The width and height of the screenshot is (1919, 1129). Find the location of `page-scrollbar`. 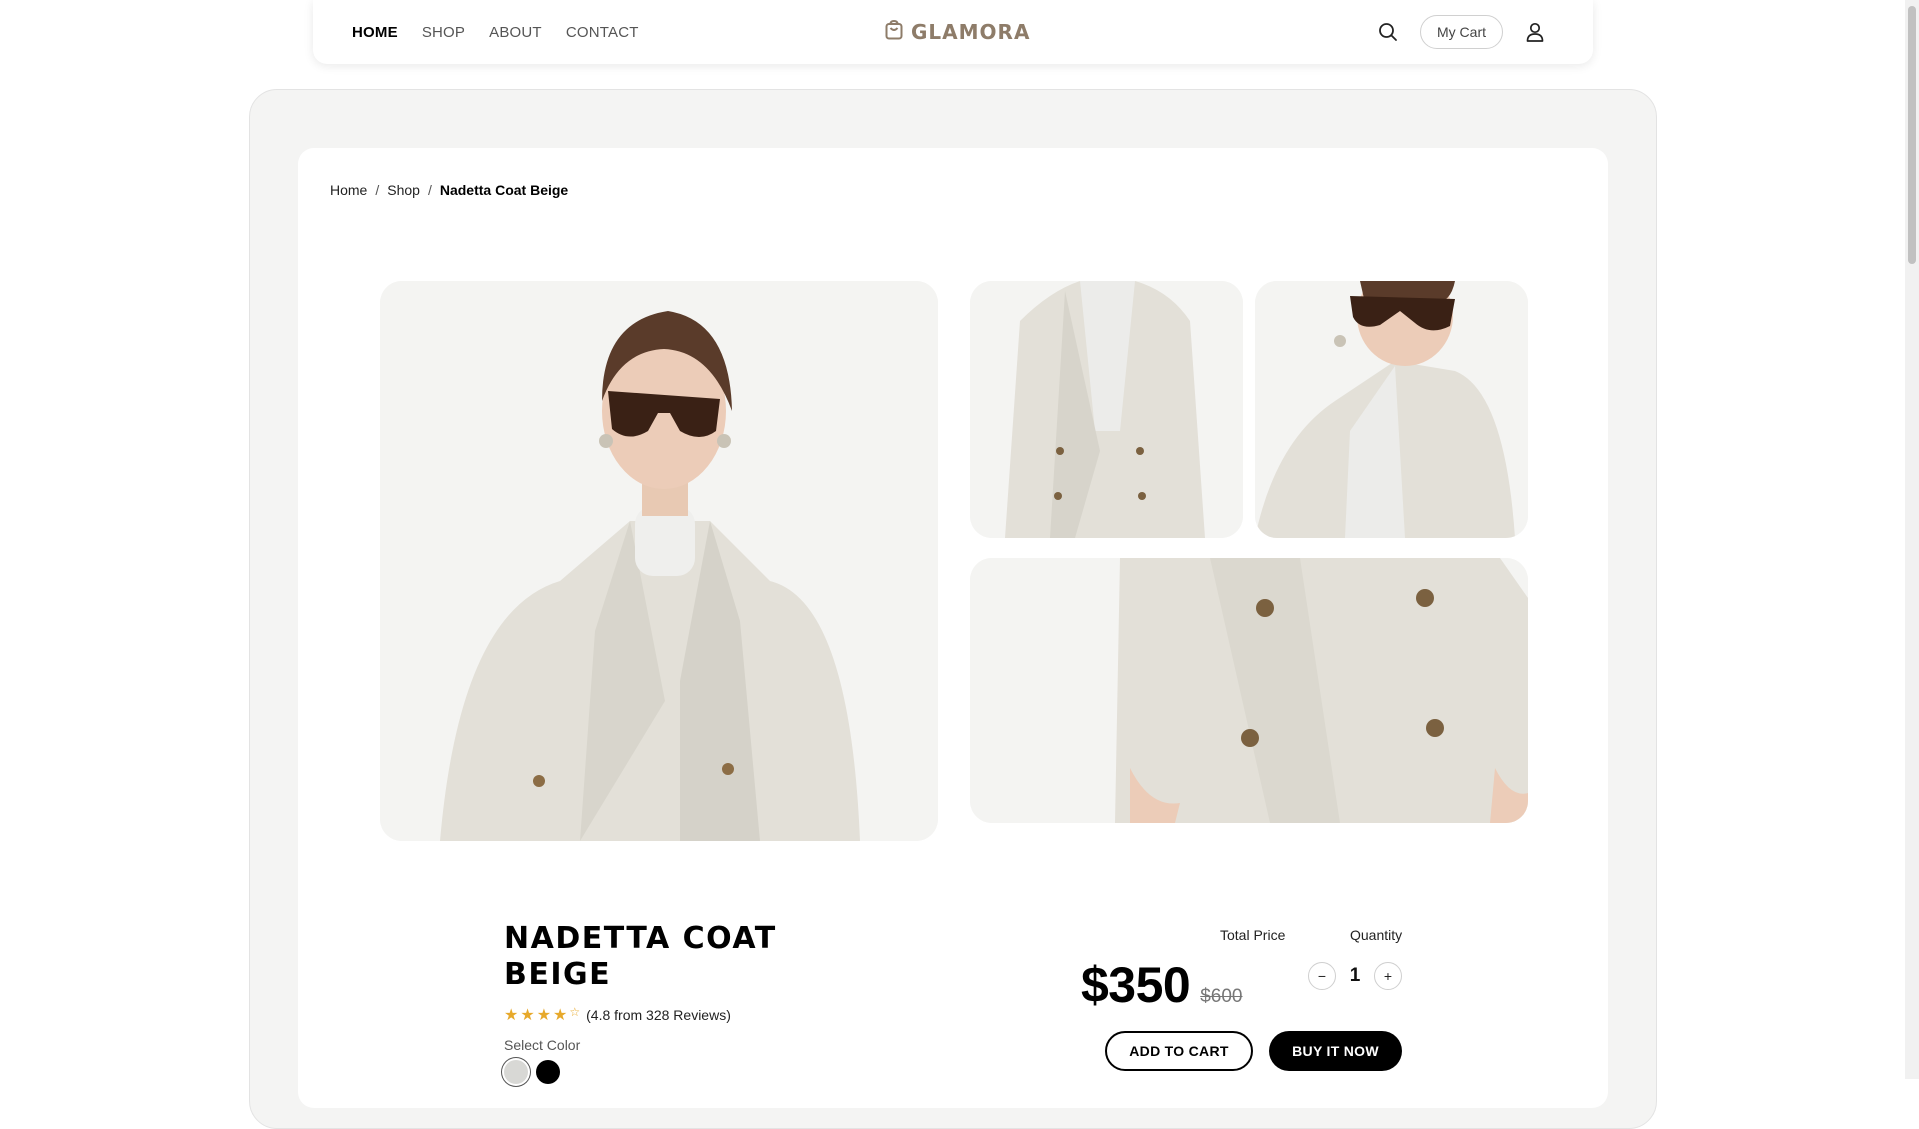

page-scrollbar is located at coordinates (1912, 539).